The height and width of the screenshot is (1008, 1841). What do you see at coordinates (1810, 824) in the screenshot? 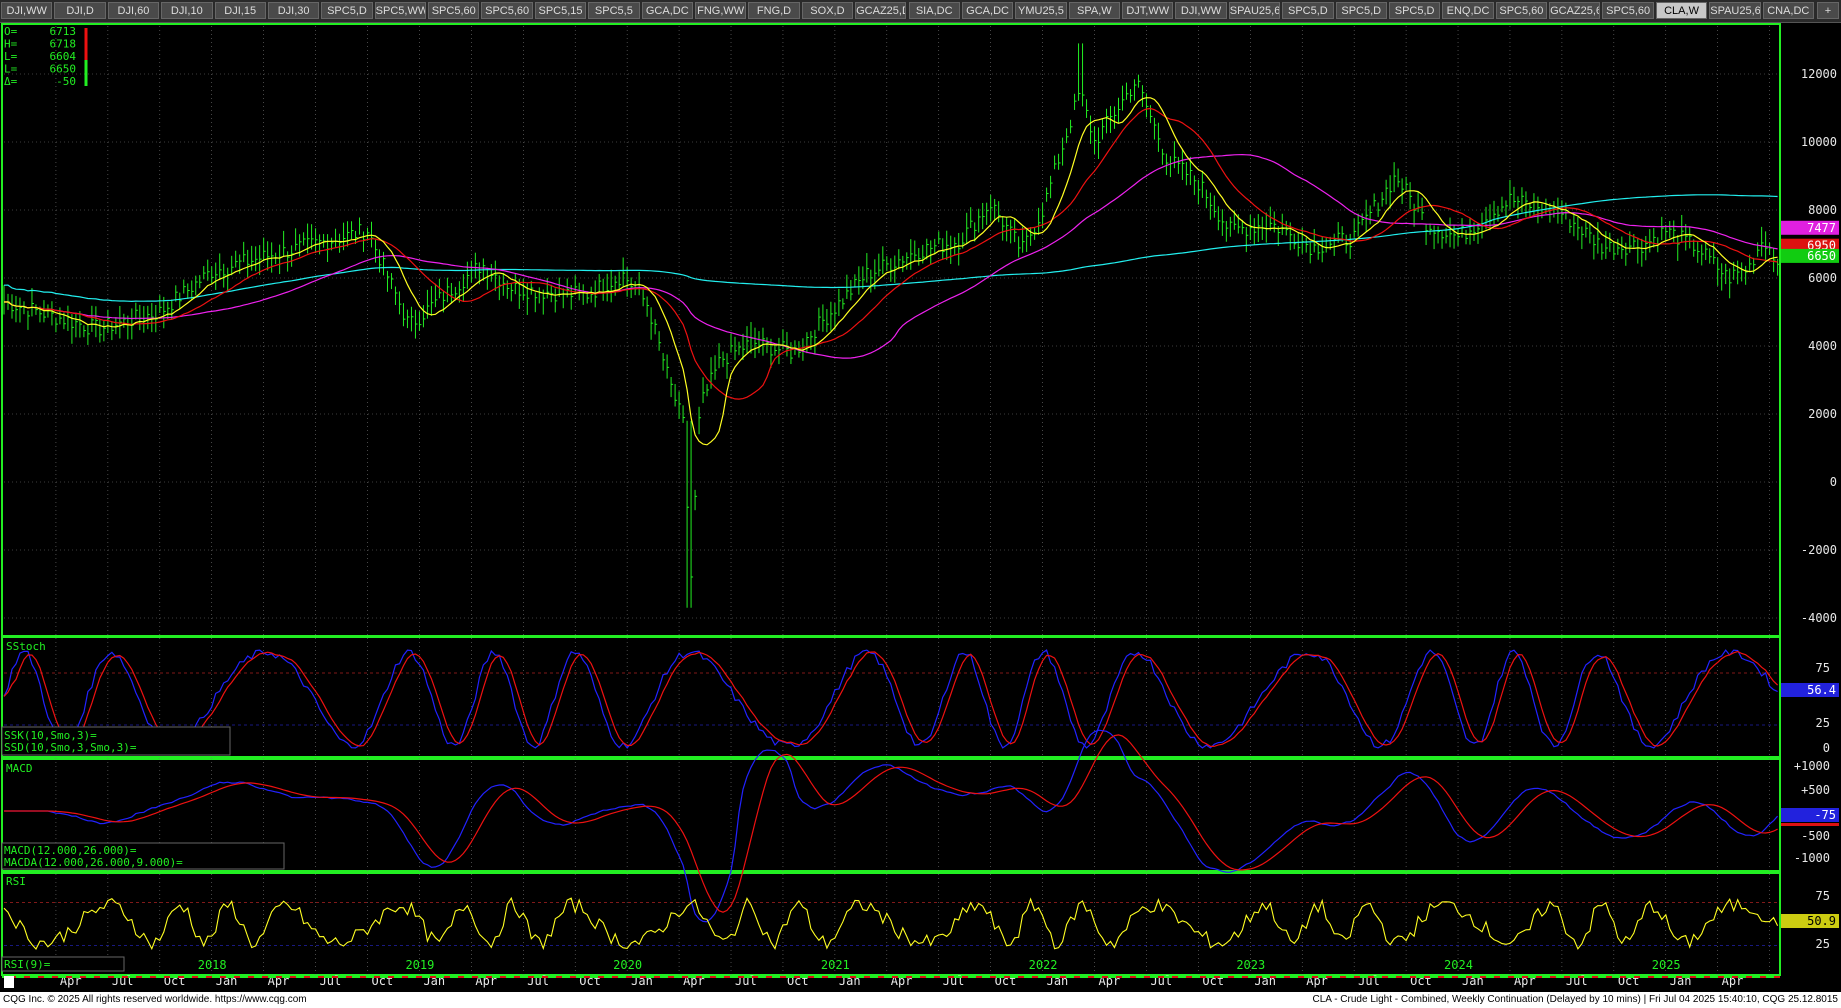
I see `macd-signal-badge` at bounding box center [1810, 824].